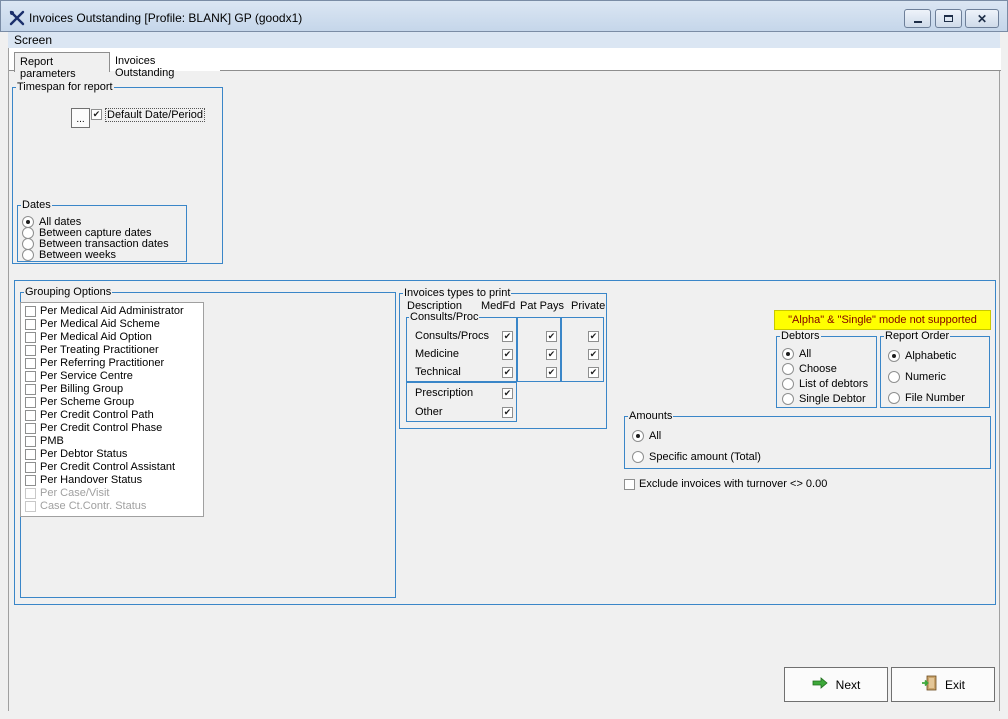 The width and height of the screenshot is (1008, 719). What do you see at coordinates (788, 384) in the screenshot?
I see `debtors-list-radio` at bounding box center [788, 384].